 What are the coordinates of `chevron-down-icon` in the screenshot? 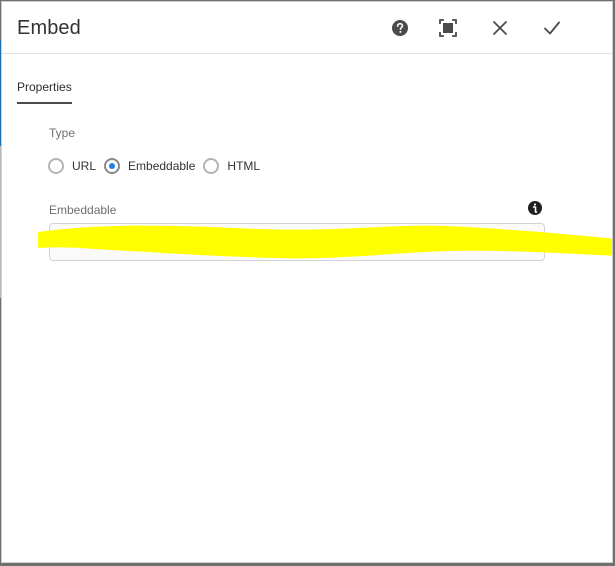 It's located at (528, 242).